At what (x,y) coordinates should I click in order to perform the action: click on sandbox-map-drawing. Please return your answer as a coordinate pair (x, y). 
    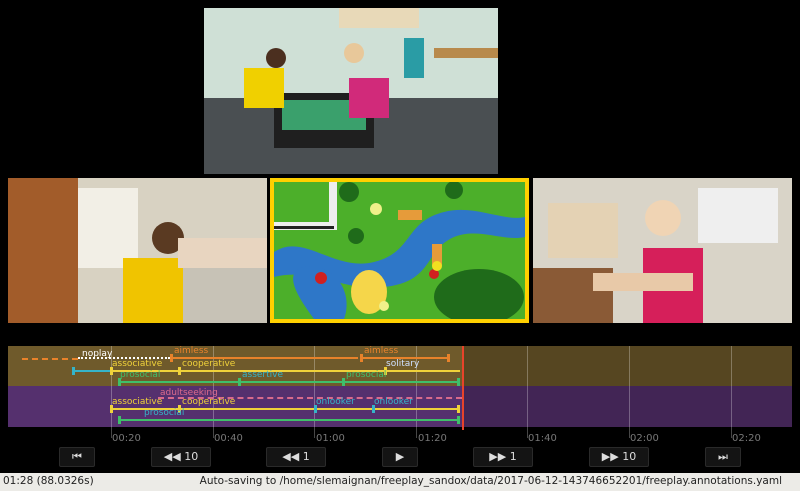
    Looking at the image, I should click on (399, 250).